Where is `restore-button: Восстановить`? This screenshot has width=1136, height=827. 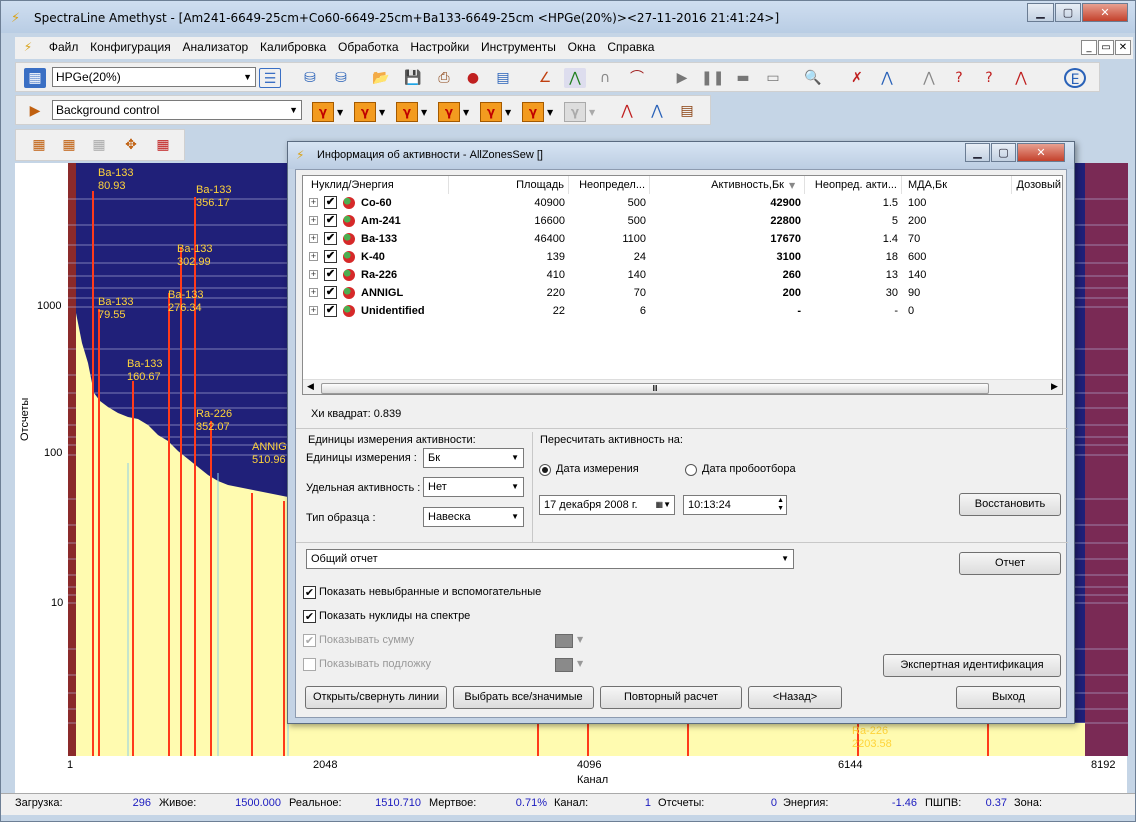 restore-button: Восстановить is located at coordinates (1010, 504).